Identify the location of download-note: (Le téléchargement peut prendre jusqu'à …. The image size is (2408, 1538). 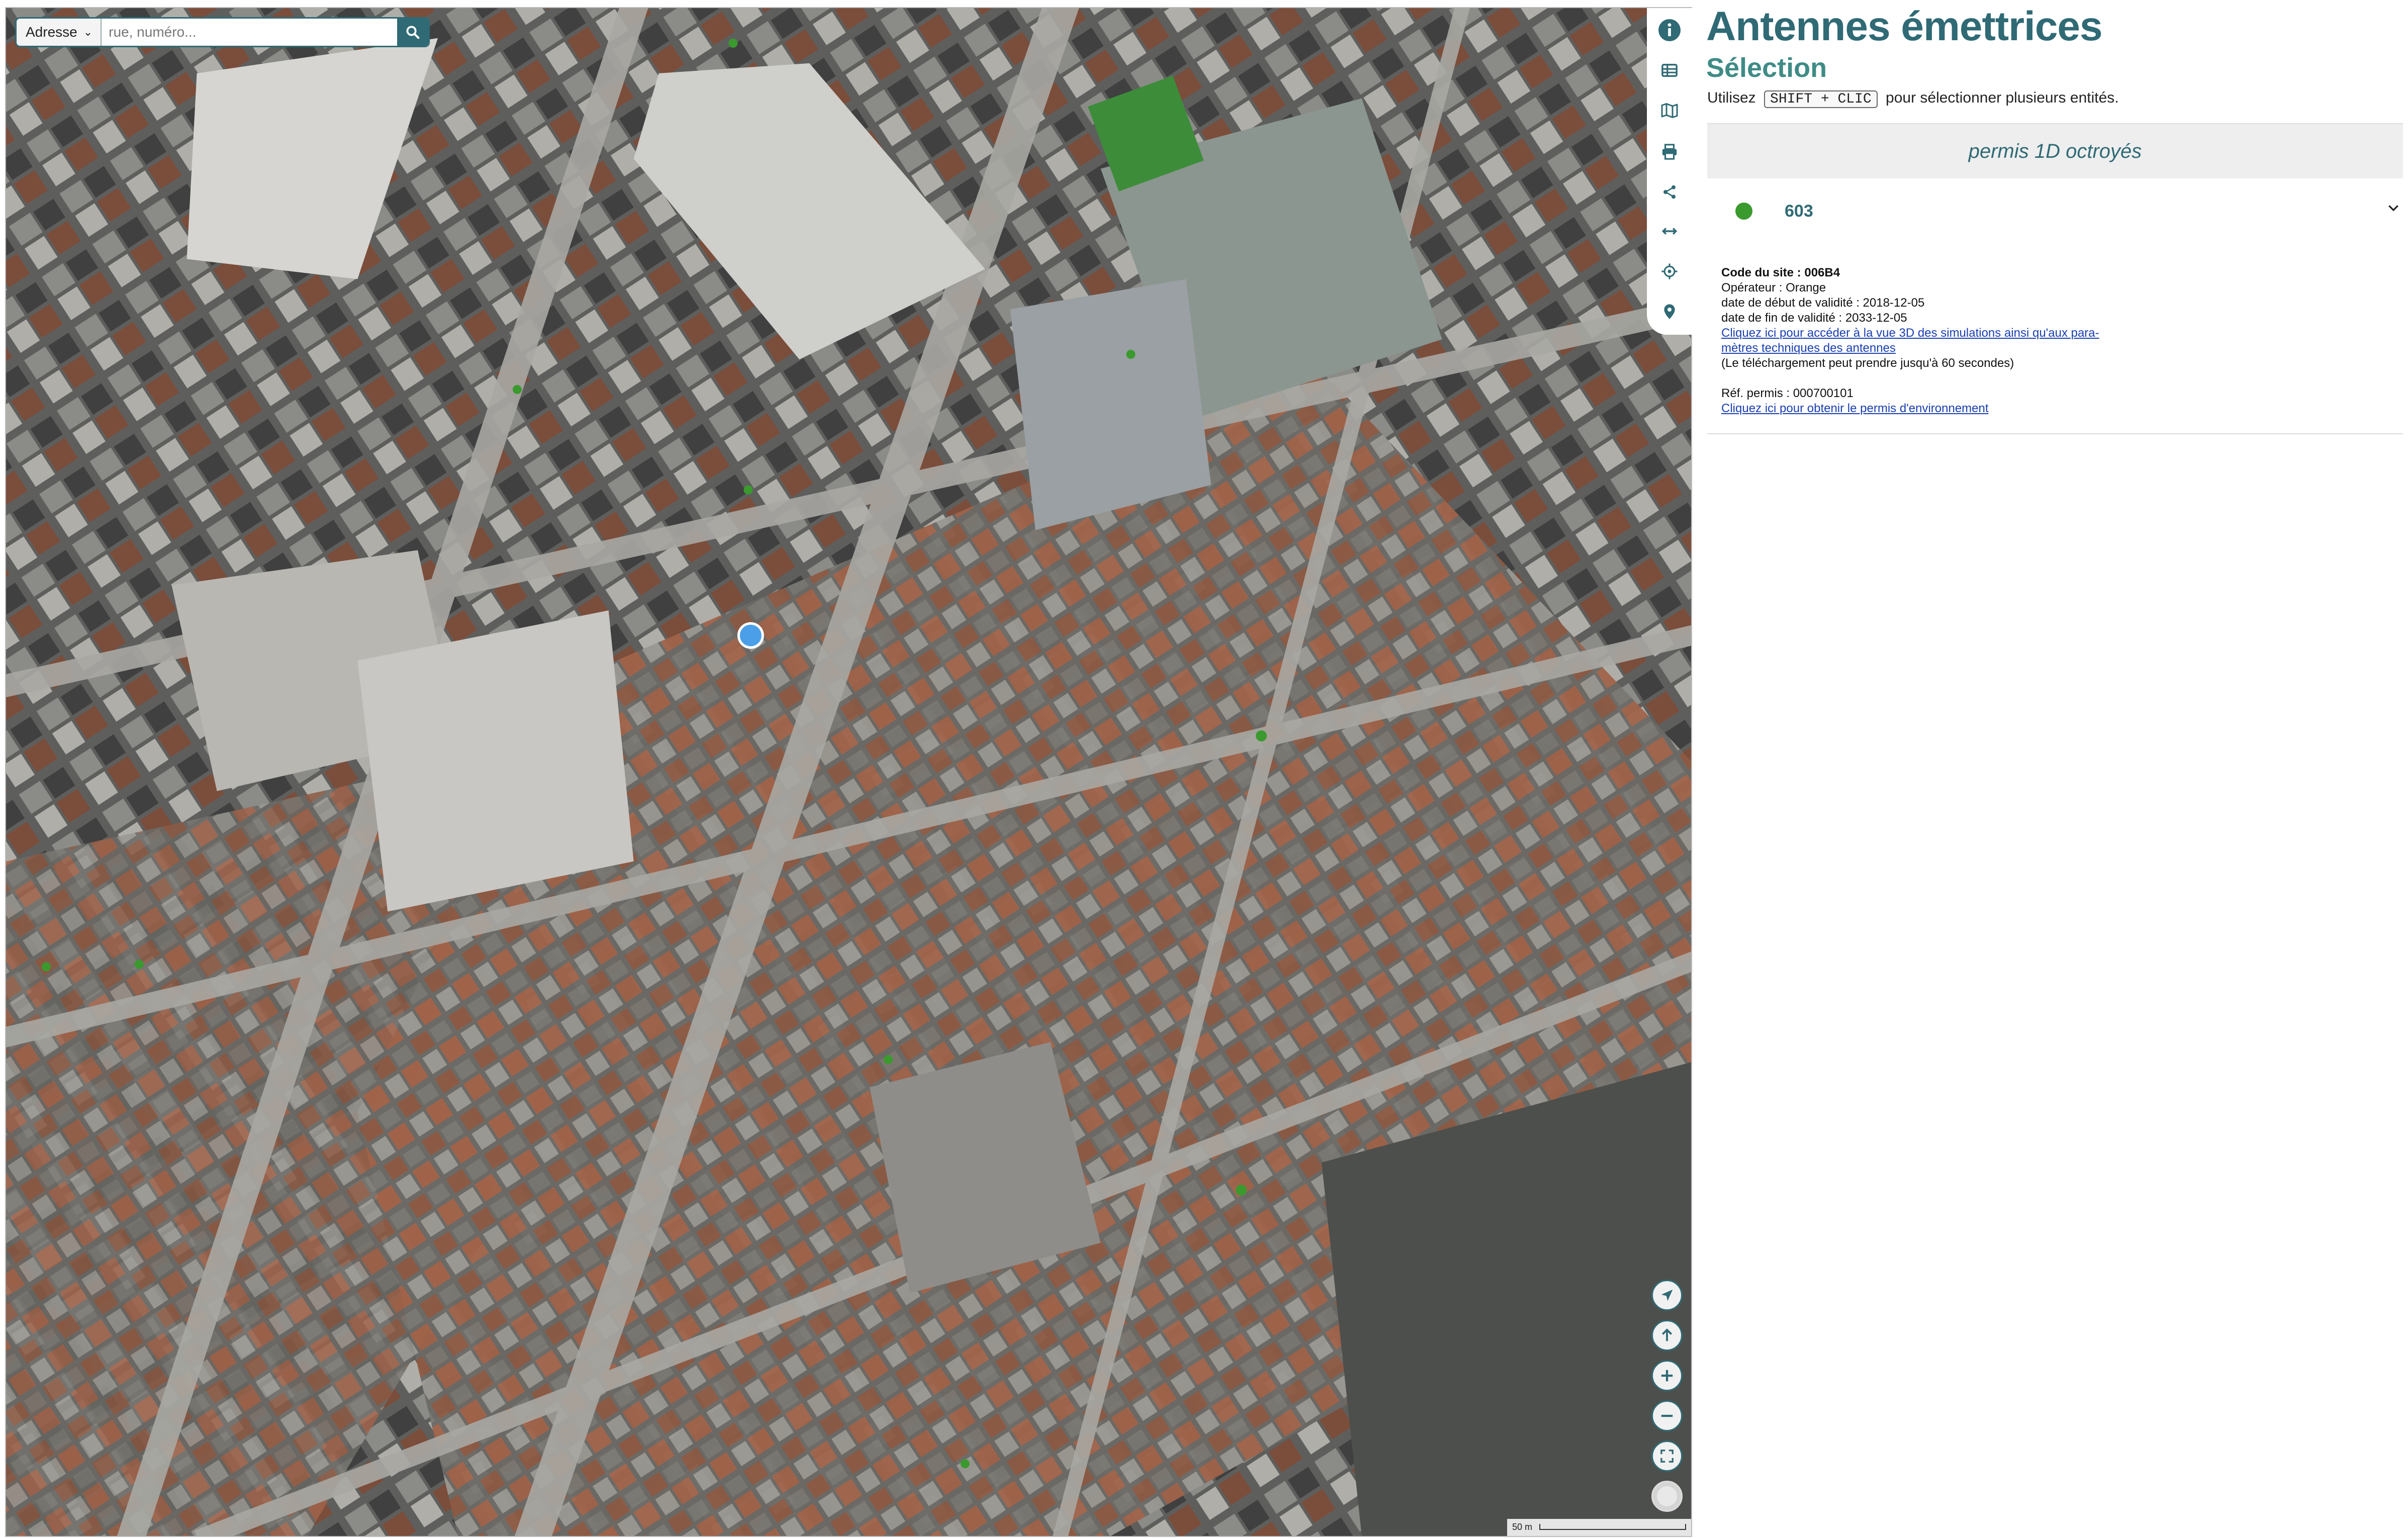
(1867, 363).